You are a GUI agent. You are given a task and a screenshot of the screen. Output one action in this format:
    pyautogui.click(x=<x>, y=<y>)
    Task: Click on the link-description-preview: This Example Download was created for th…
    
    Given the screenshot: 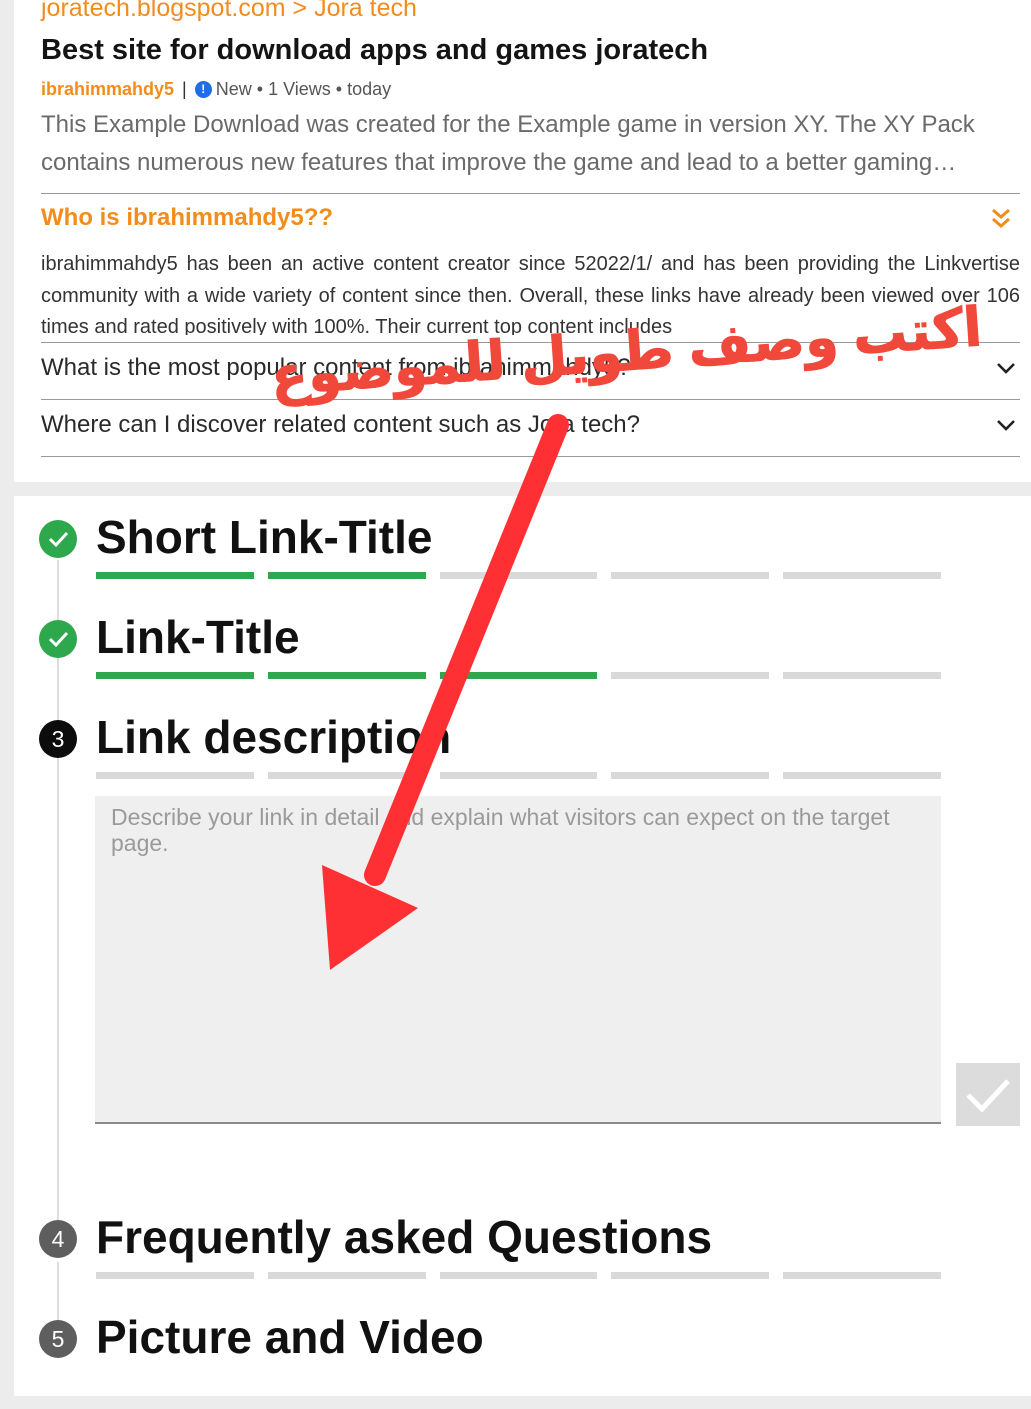 What is the action you would take?
    pyautogui.click(x=508, y=143)
    